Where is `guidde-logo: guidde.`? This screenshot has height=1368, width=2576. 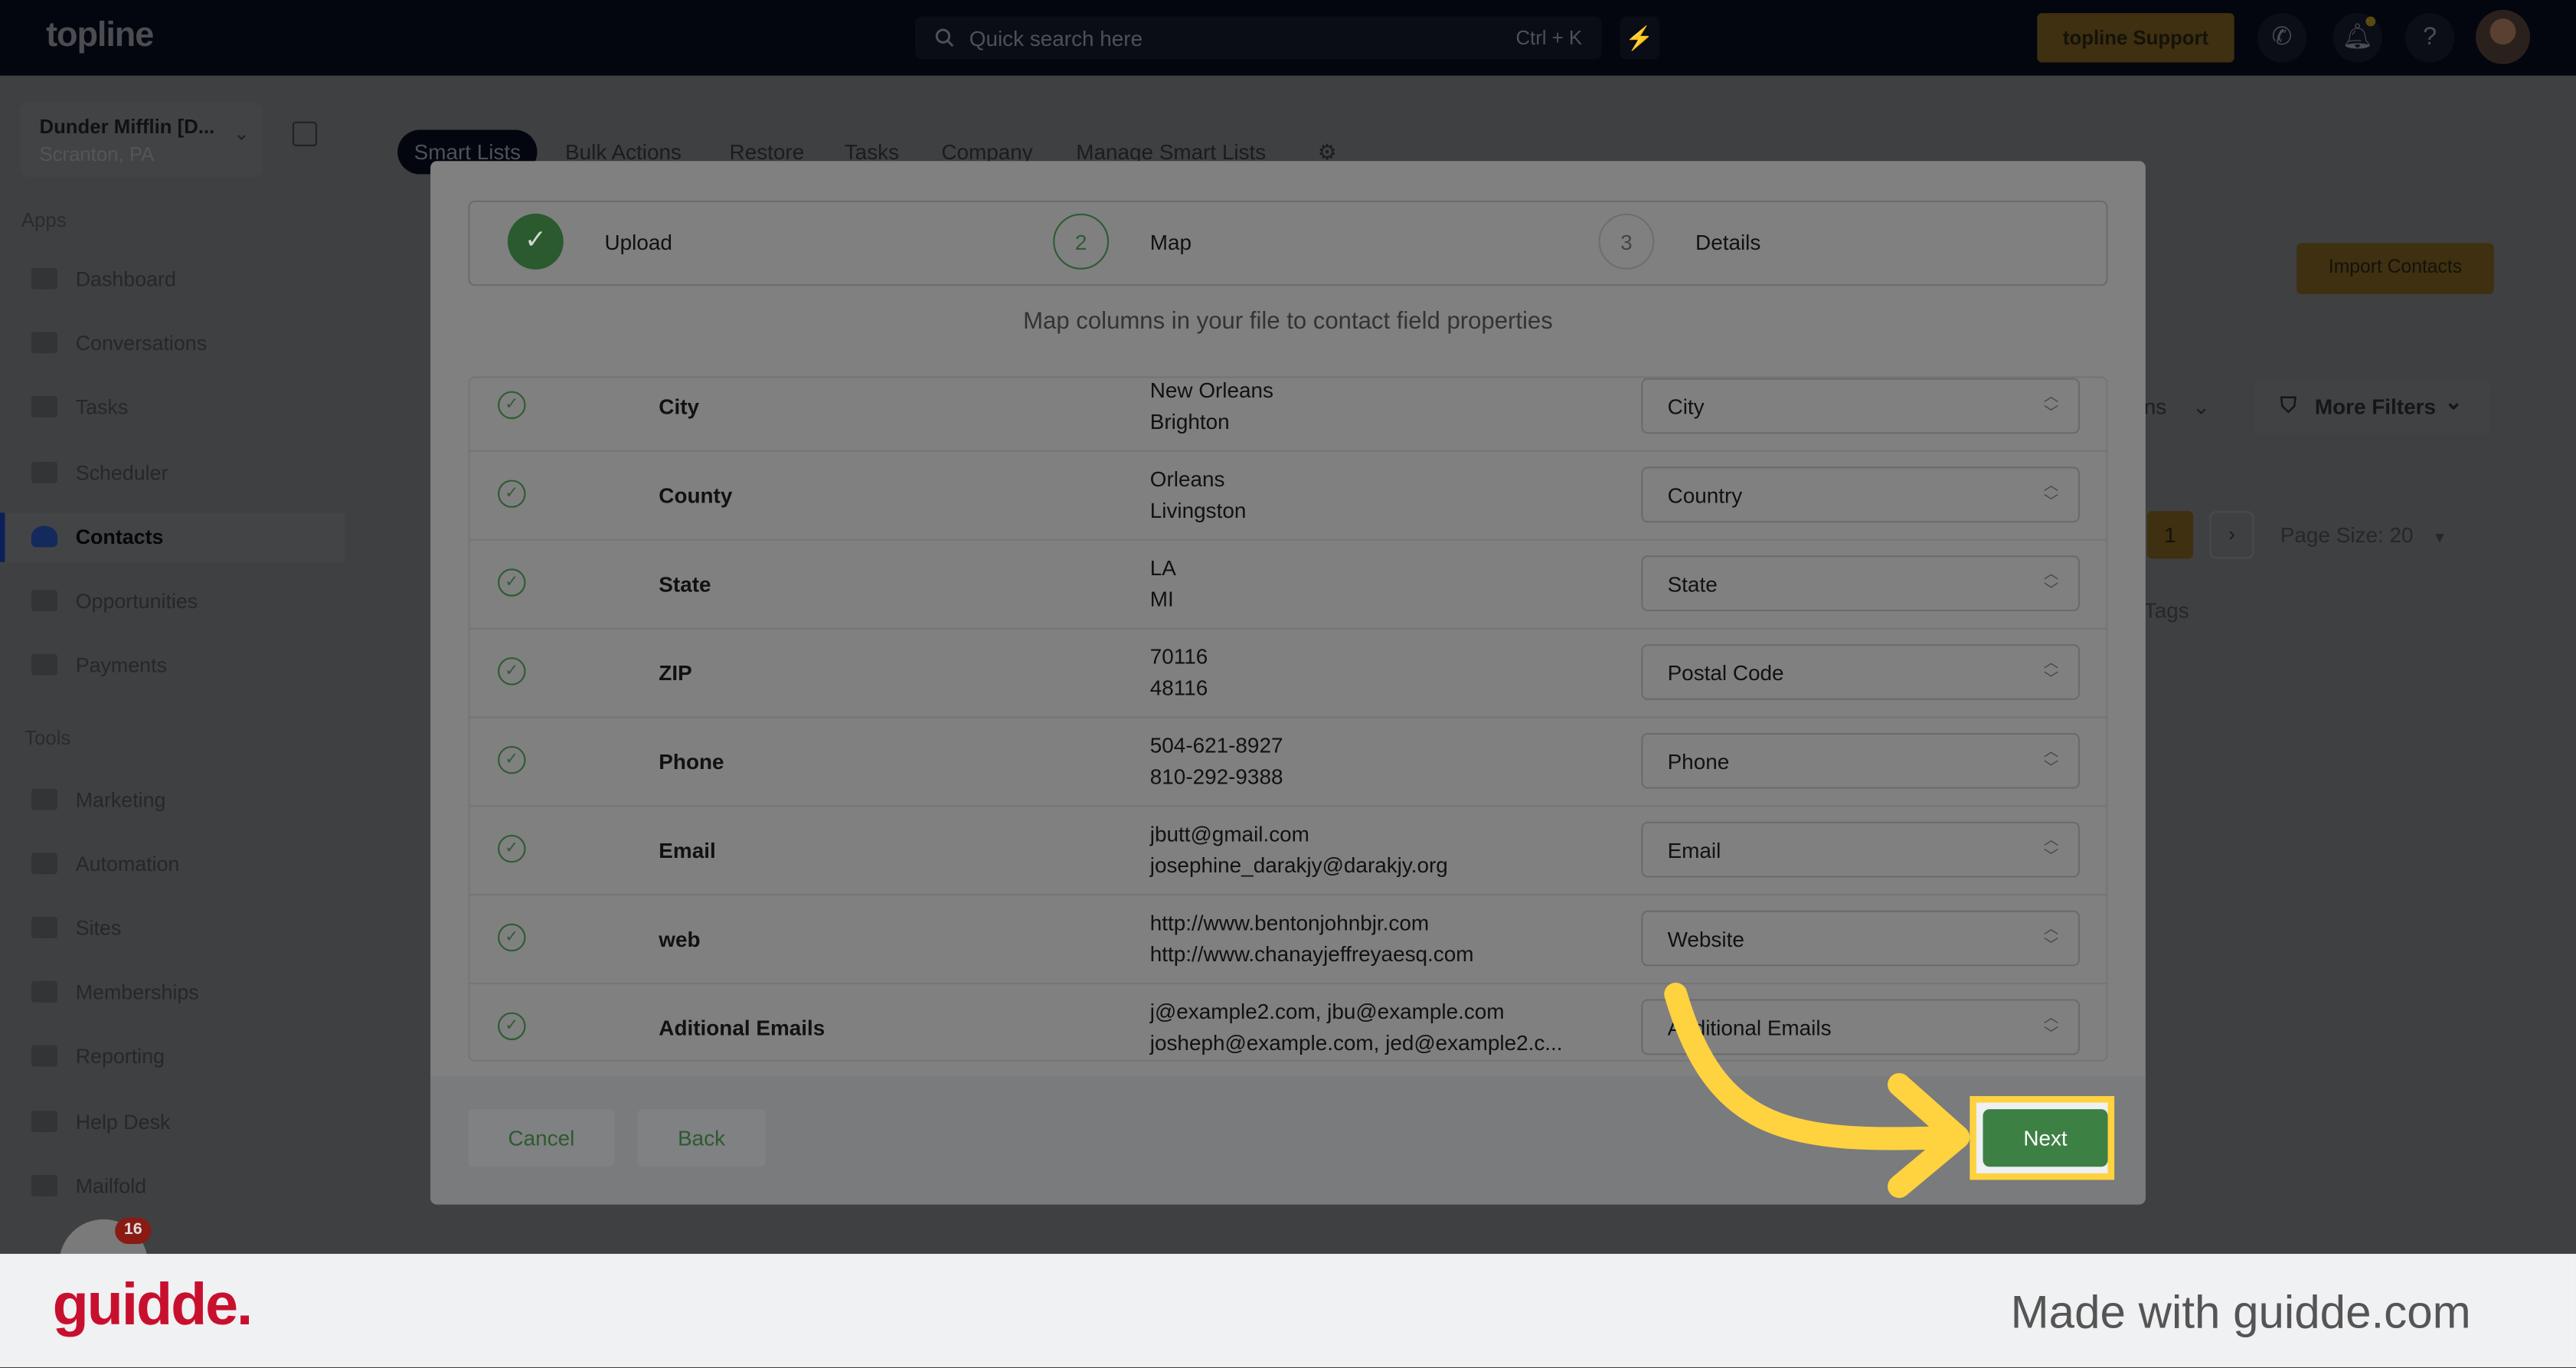
guidde-logo: guidde. is located at coordinates (152, 1304).